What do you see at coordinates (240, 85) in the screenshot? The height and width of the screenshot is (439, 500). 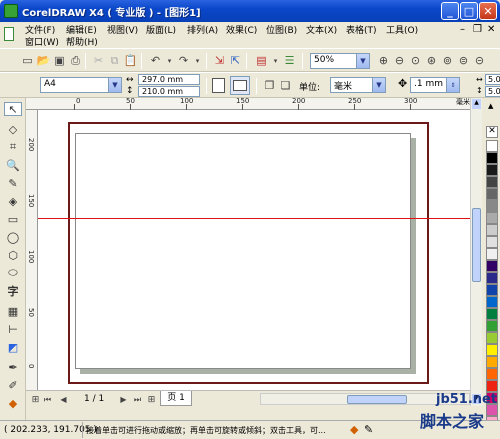 I see `landscape-button` at bounding box center [240, 85].